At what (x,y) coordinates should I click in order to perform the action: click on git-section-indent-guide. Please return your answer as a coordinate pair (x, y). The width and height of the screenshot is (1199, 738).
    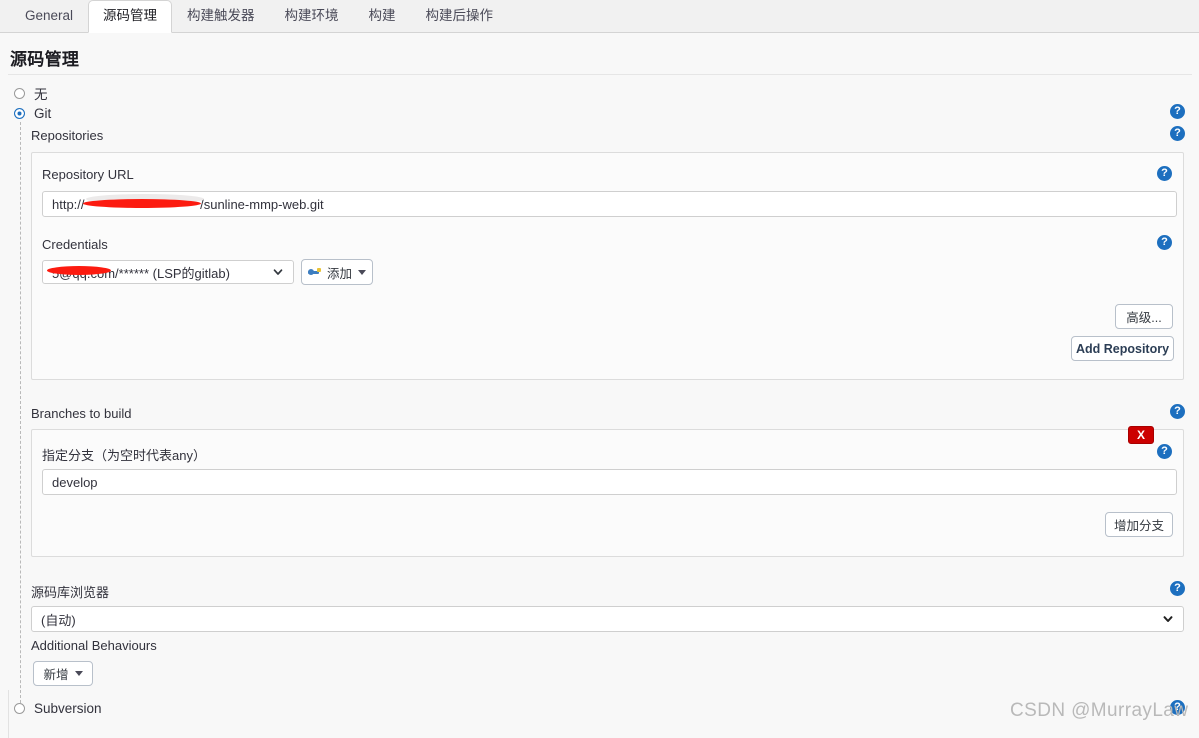
    Looking at the image, I should click on (20, 415).